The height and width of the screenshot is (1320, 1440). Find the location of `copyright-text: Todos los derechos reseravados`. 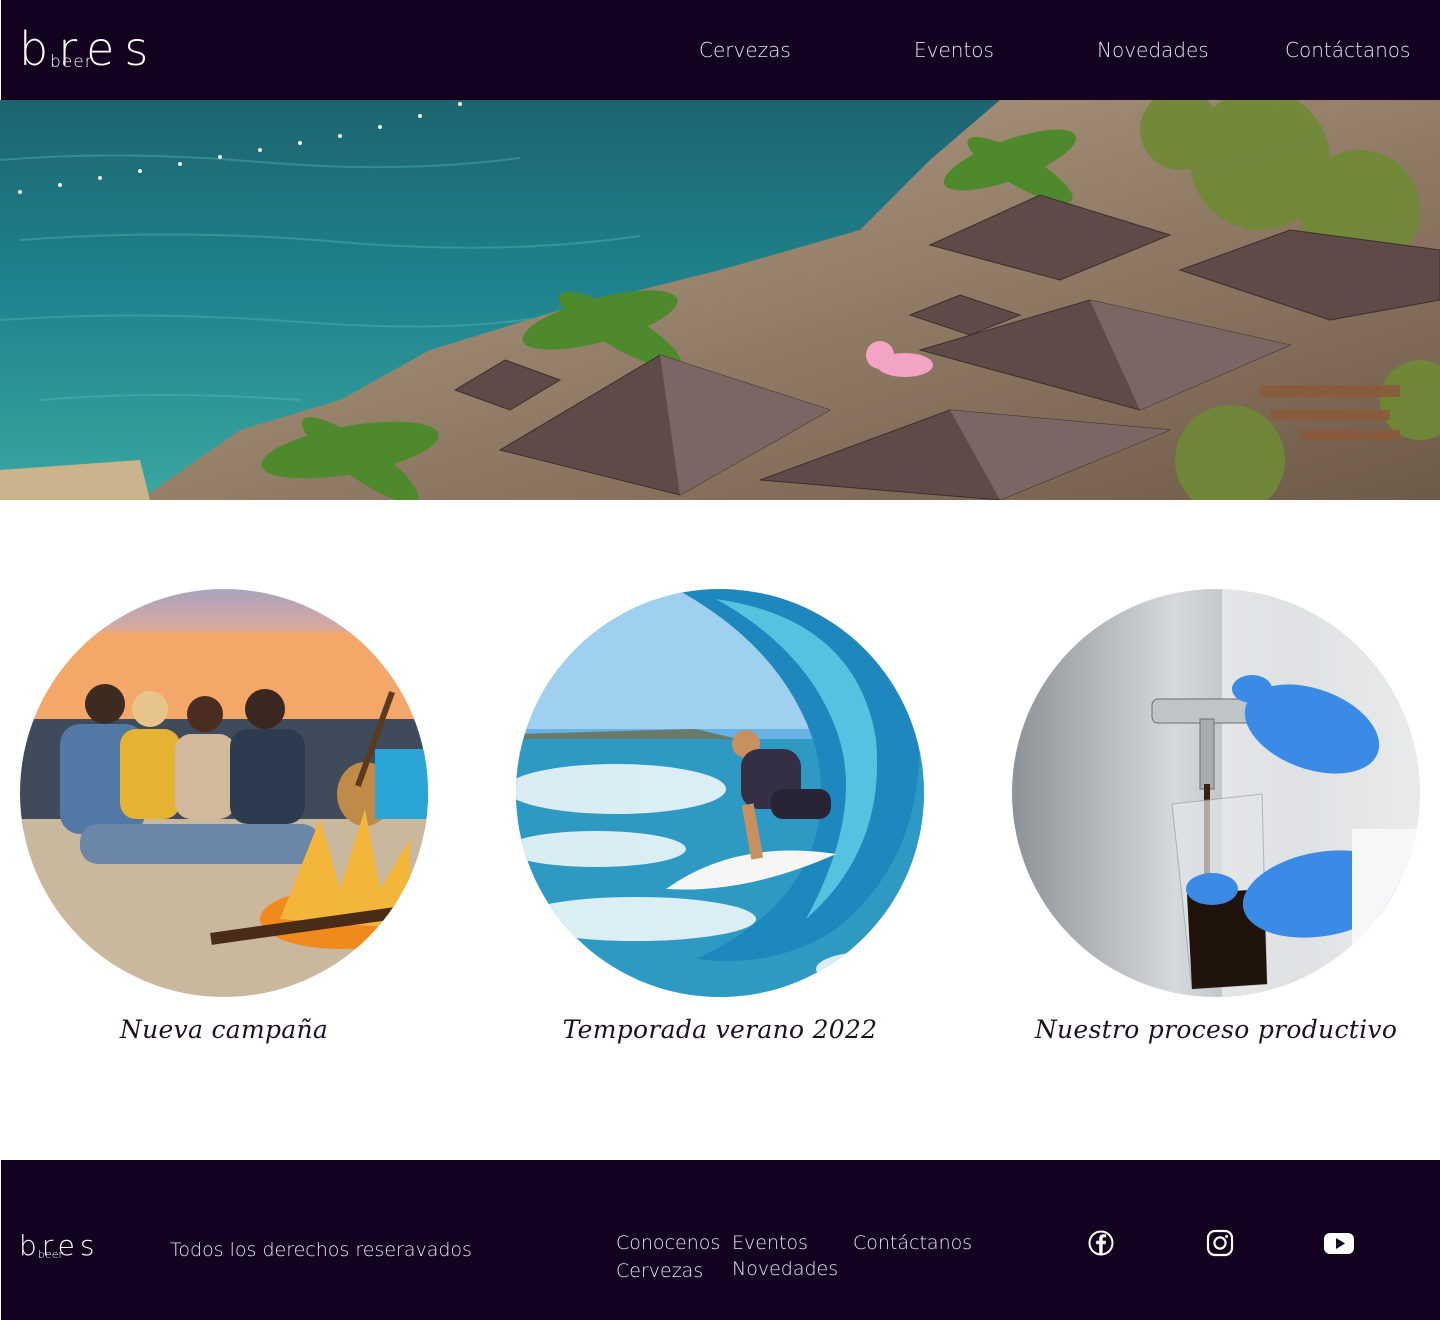

copyright-text: Todos los derechos reseravados is located at coordinates (321, 1250).